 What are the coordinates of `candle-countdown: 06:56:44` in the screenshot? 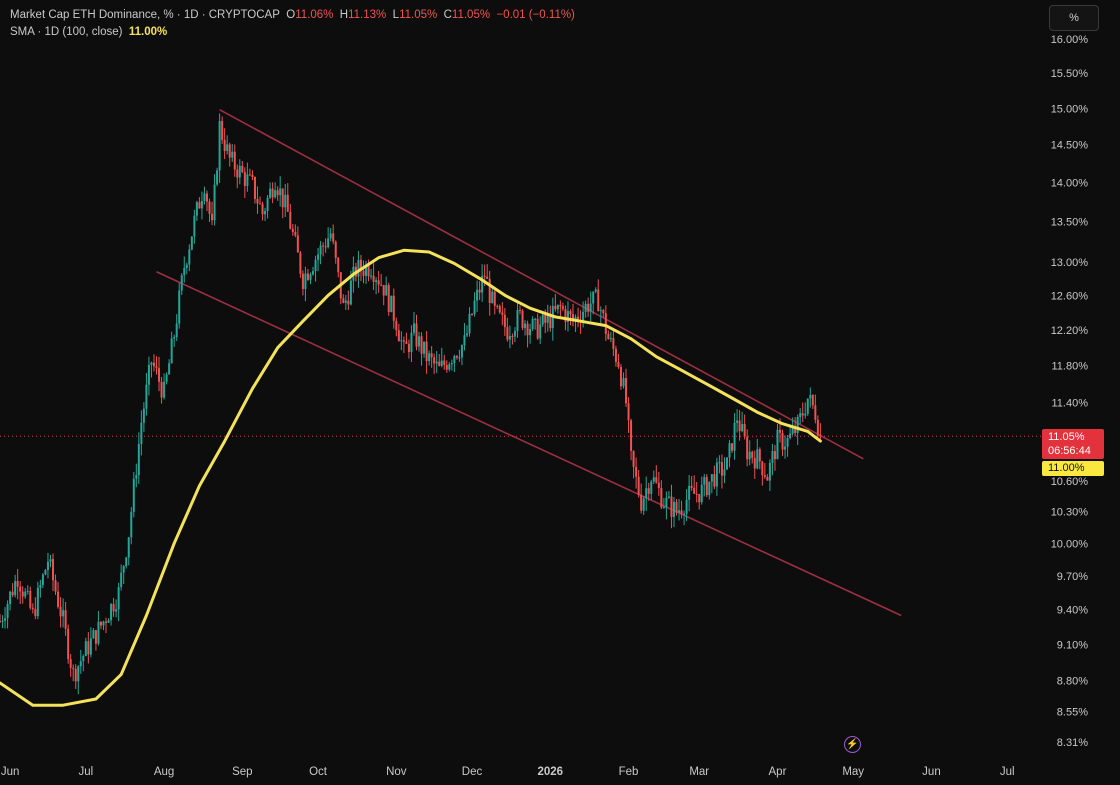 It's located at (1069, 451).